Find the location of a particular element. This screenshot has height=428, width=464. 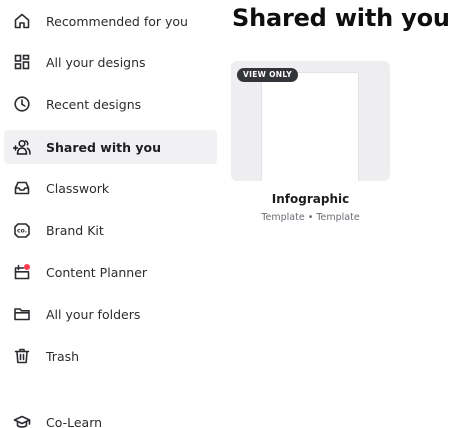

design-card-title: Infographic is located at coordinates (310, 199).